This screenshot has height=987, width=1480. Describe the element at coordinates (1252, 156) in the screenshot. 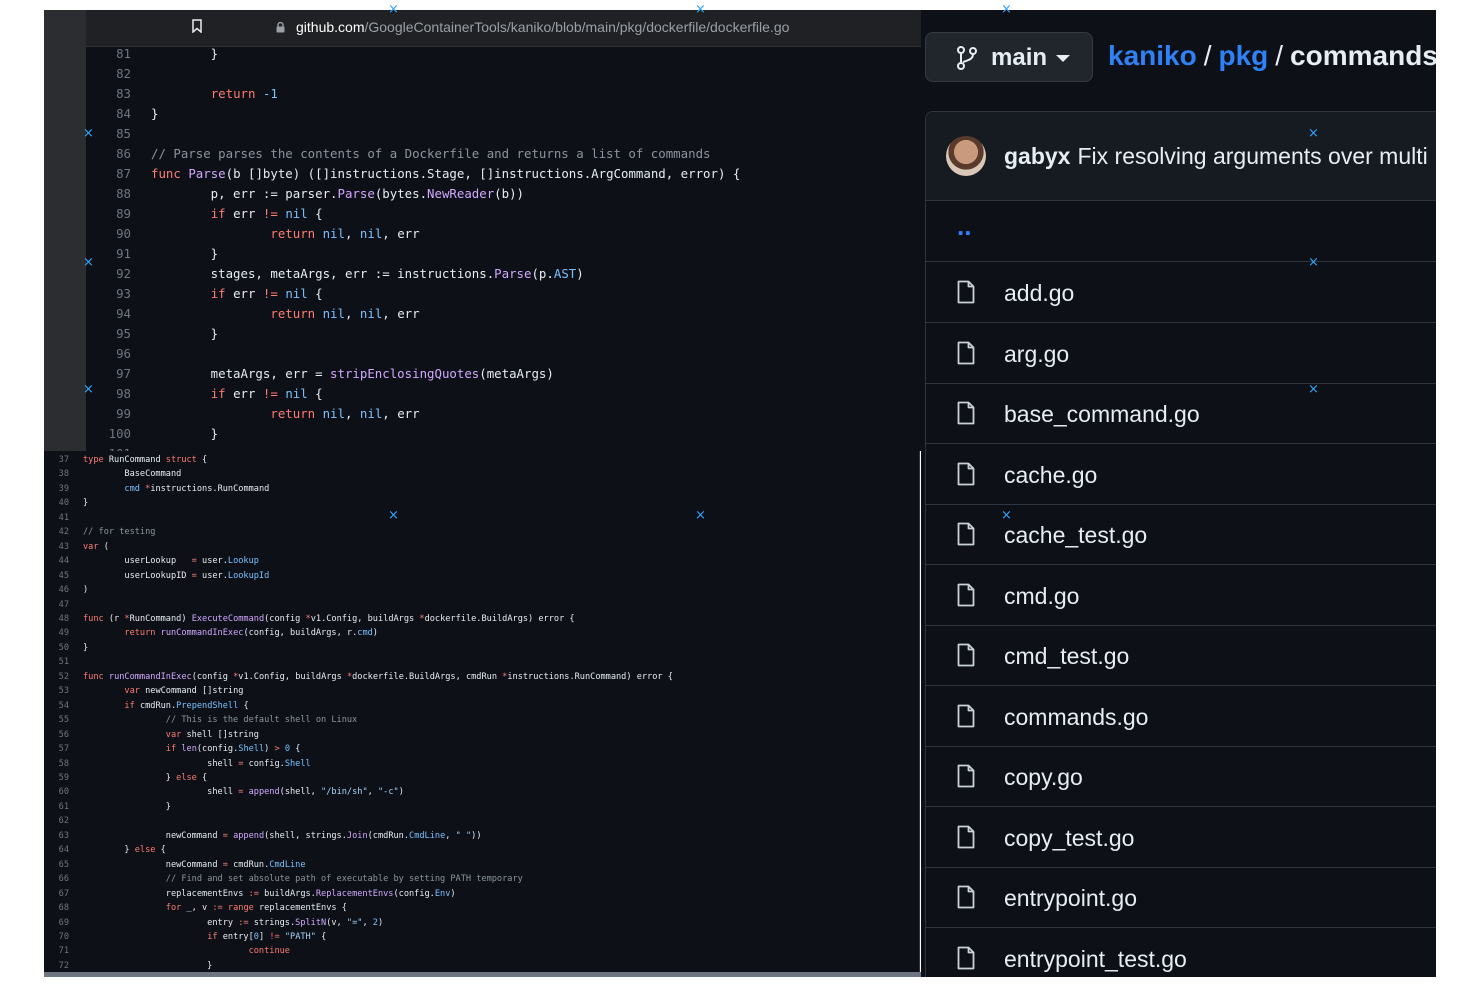

I see `commit-message: Fix resolving arguments over multi` at that location.